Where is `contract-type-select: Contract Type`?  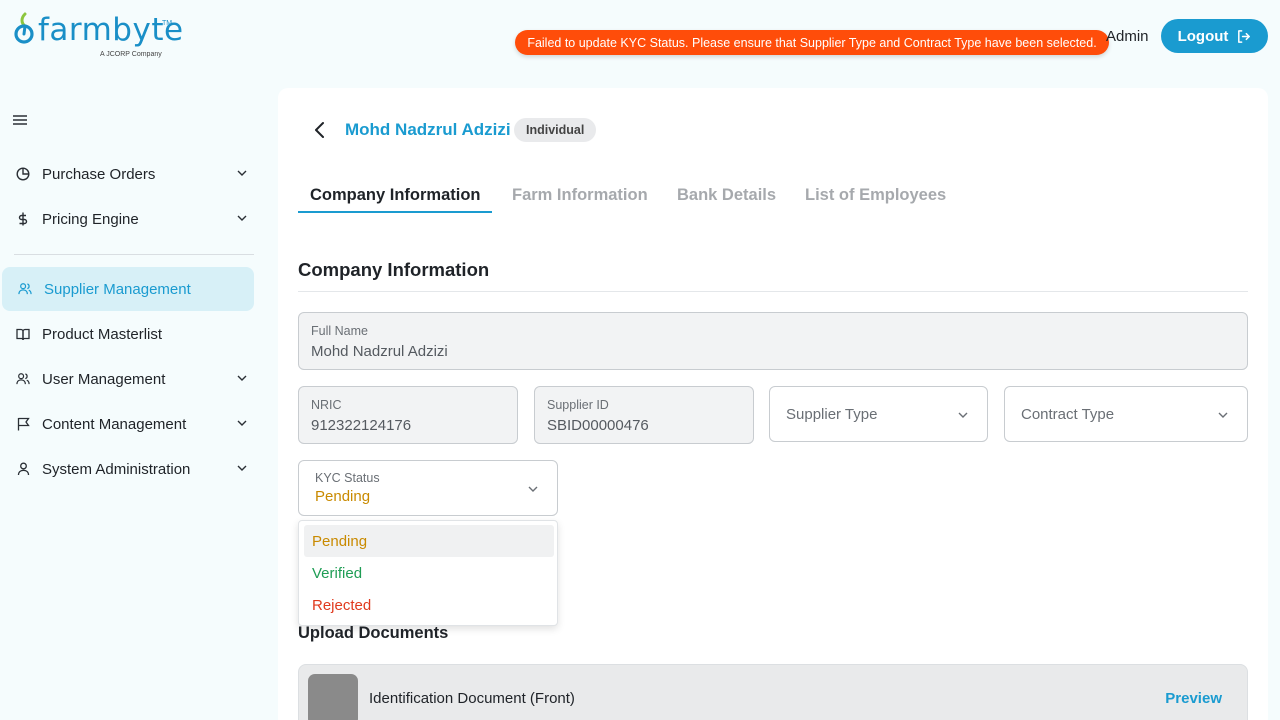 contract-type-select: Contract Type is located at coordinates (1126, 414).